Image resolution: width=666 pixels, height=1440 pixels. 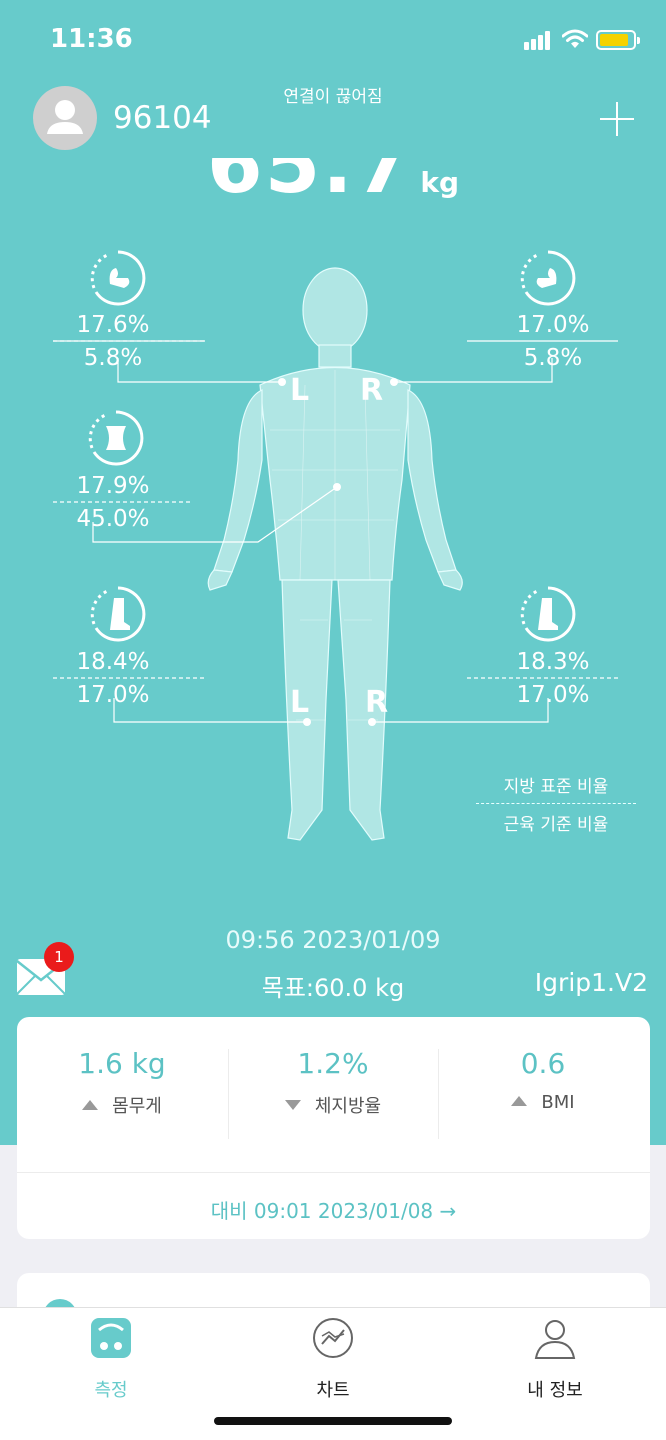 What do you see at coordinates (556, 803) in the screenshot?
I see `ratio-legend: 지방 표준 비율 근육 기준 비율` at bounding box center [556, 803].